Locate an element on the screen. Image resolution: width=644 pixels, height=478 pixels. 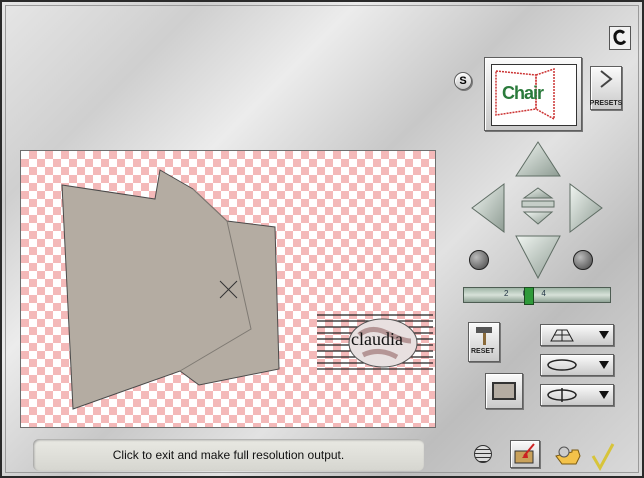
left-arrow-icon is located at coordinates (488, 208).